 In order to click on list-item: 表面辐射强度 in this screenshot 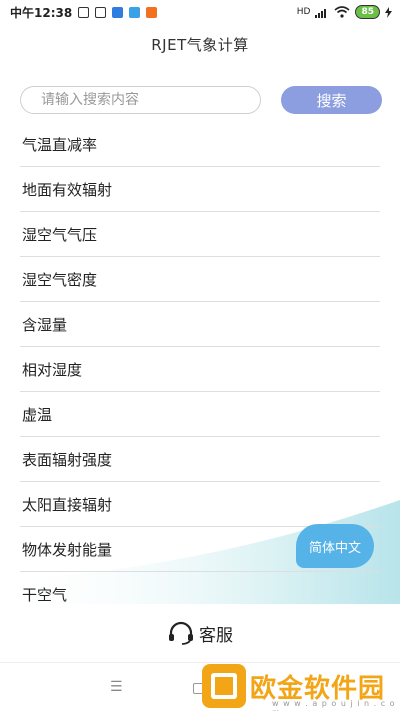, I will do `click(200, 459)`.